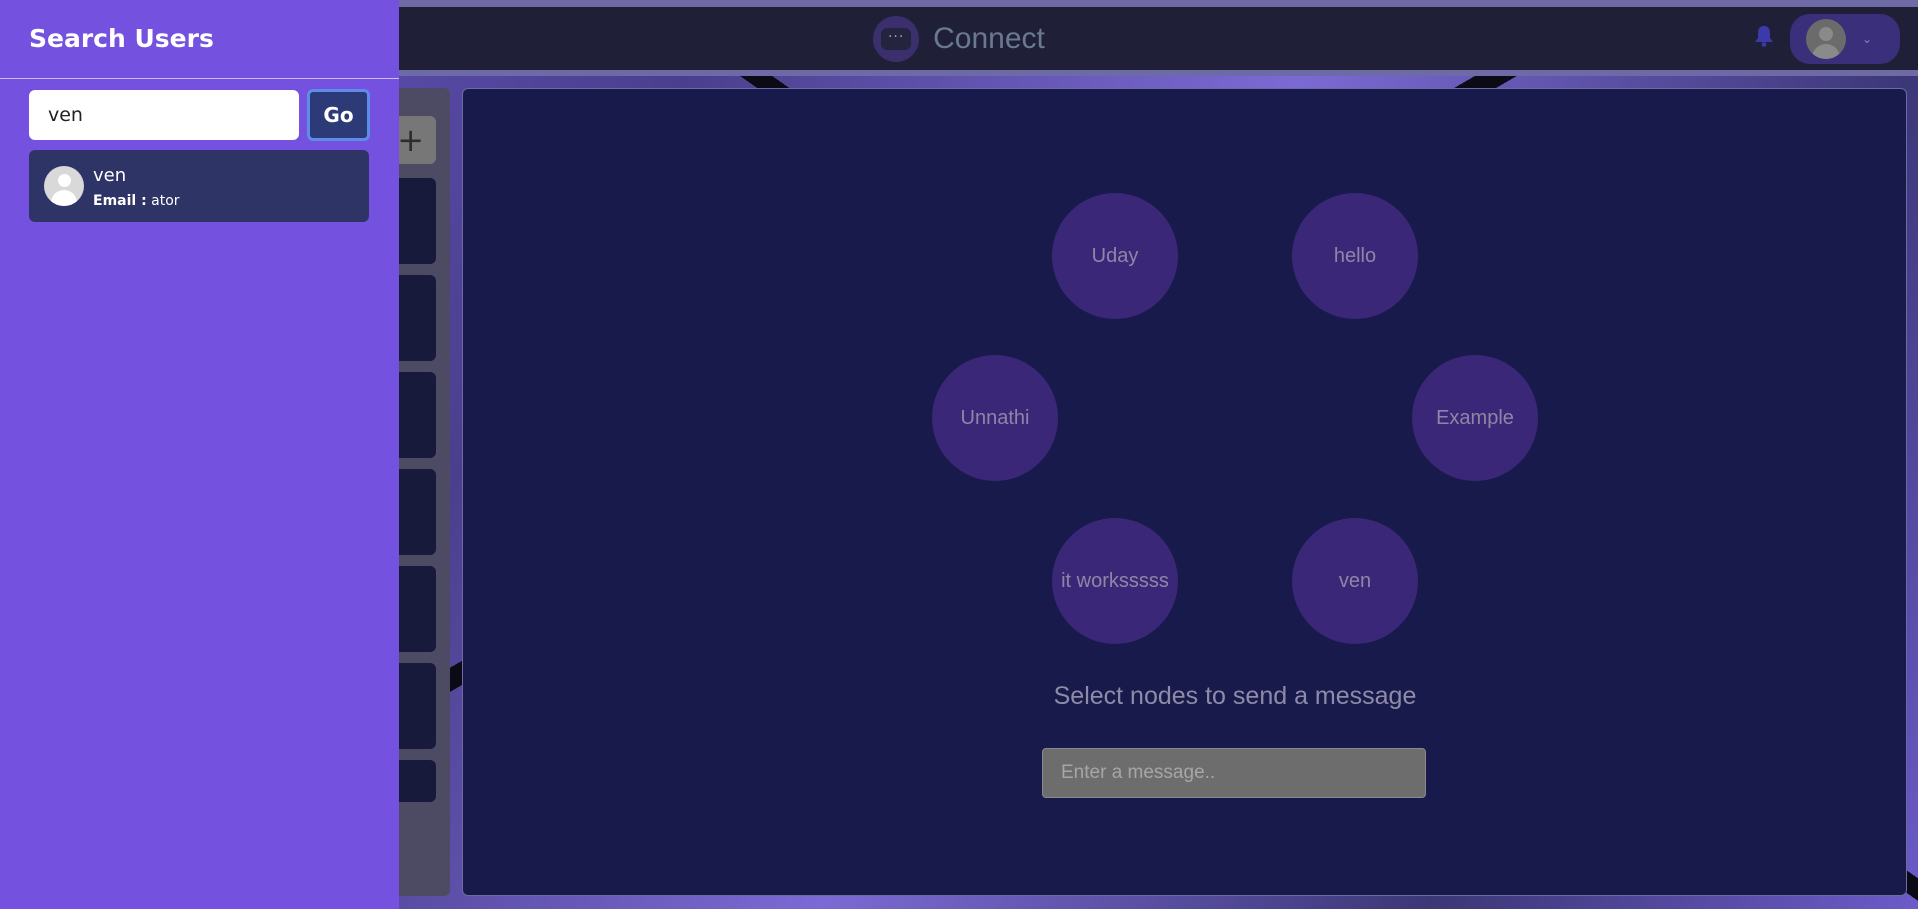 The width and height of the screenshot is (1918, 909). Describe the element at coordinates (1115, 581) in the screenshot. I see `node-it-worksssss: it worksssss` at that location.